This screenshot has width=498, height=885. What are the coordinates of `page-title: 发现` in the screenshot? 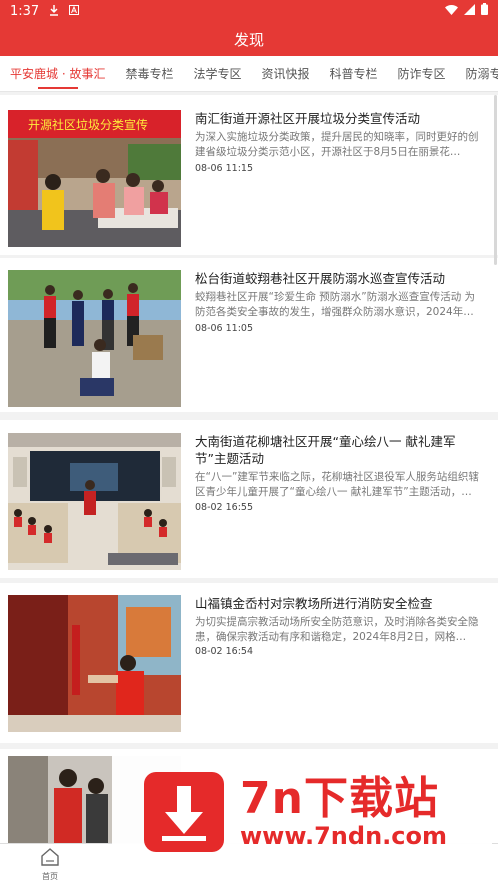 It's located at (248, 39).